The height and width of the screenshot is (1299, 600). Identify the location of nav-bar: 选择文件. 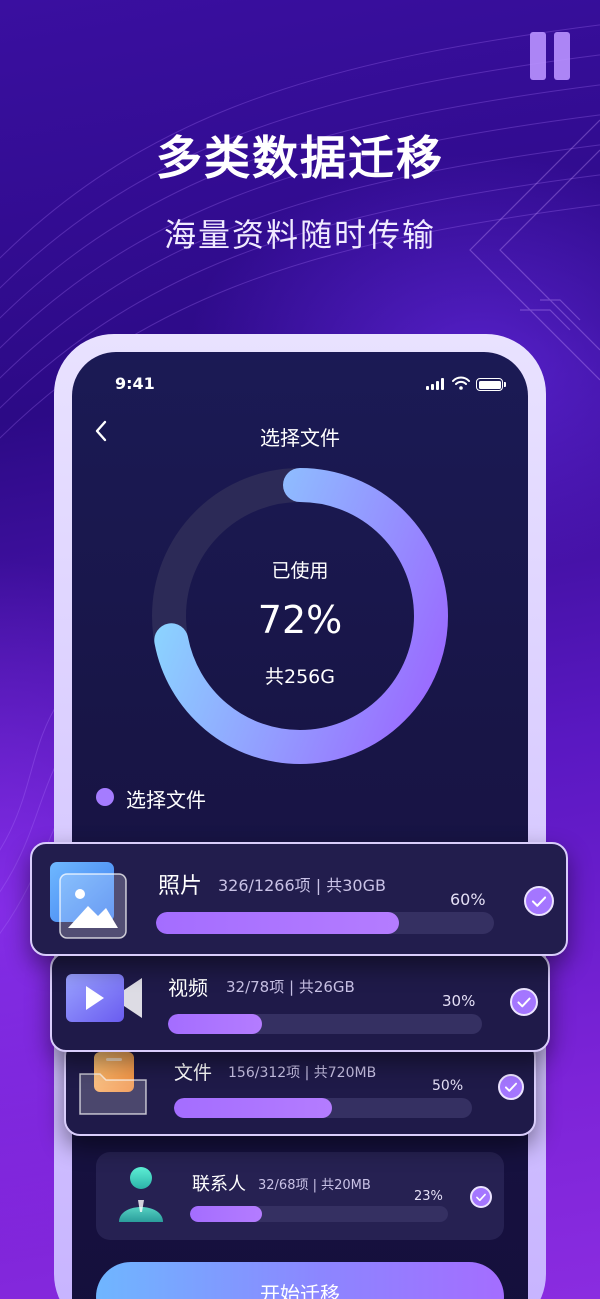
(300, 434).